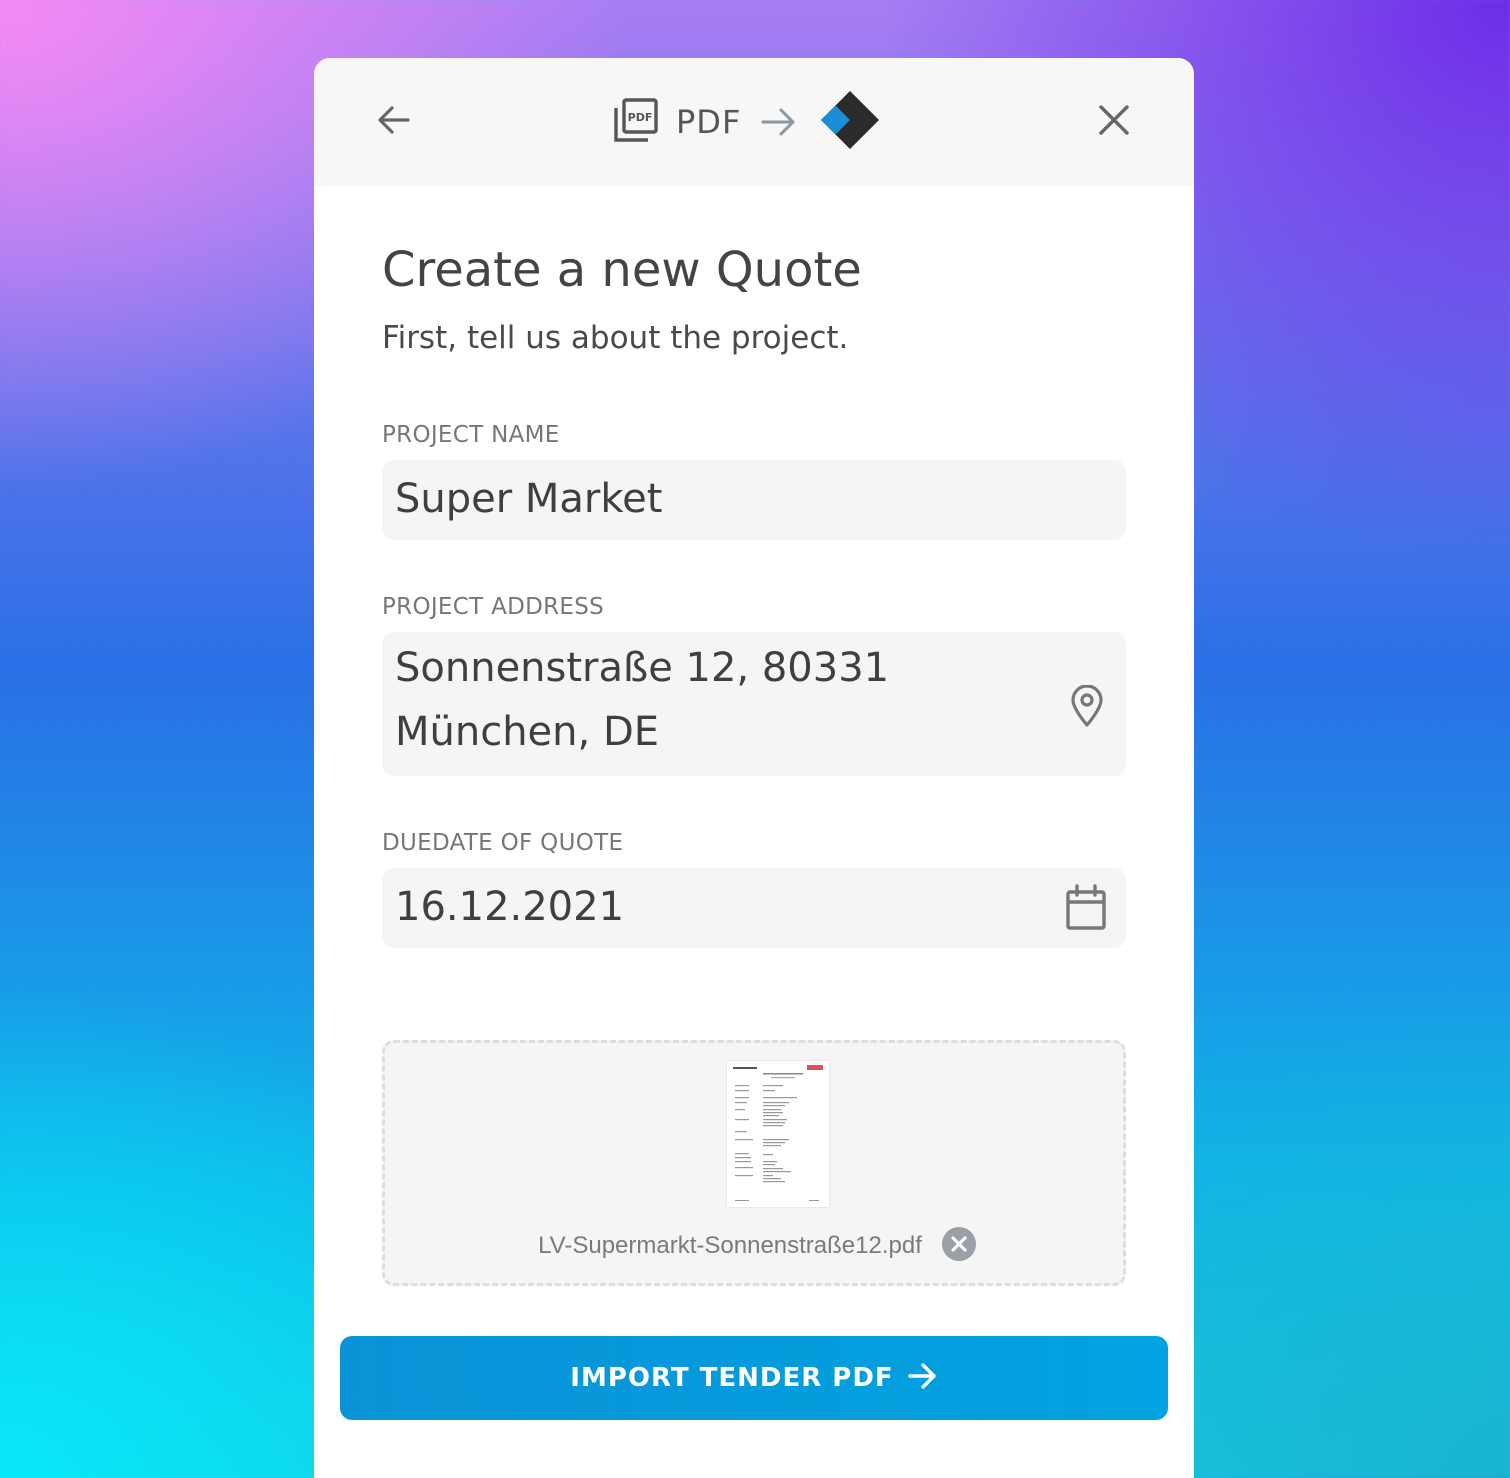 This screenshot has width=1510, height=1478. What do you see at coordinates (754, 500) in the screenshot?
I see `project-name-input: Super Market` at bounding box center [754, 500].